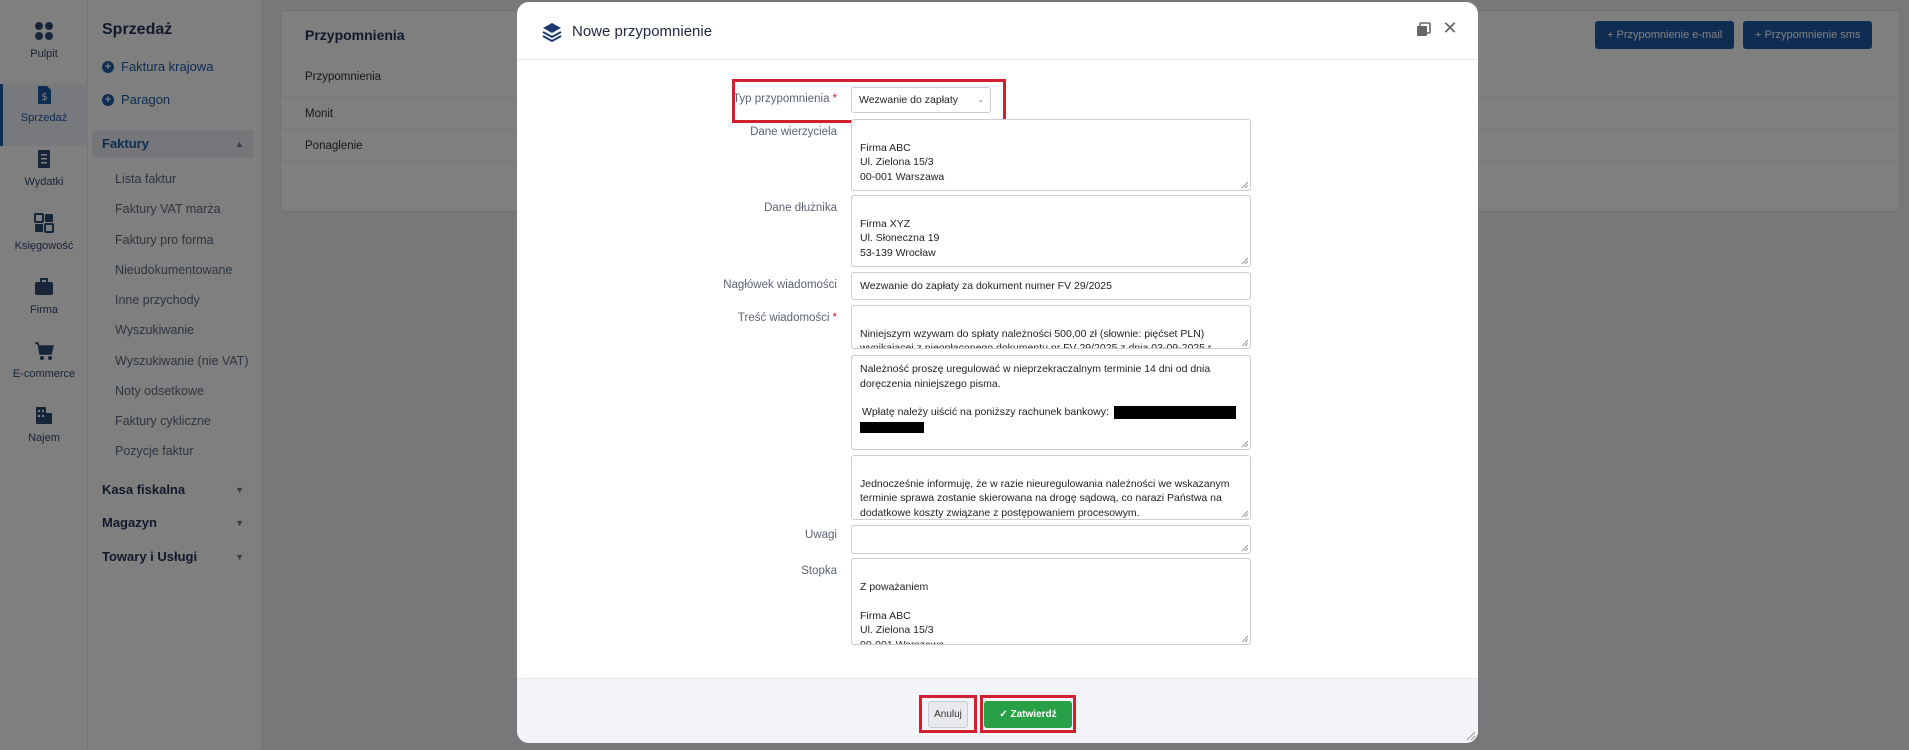 The image size is (1909, 750). What do you see at coordinates (793, 132) in the screenshot?
I see `creditor-label: Dane wierzyciela` at bounding box center [793, 132].